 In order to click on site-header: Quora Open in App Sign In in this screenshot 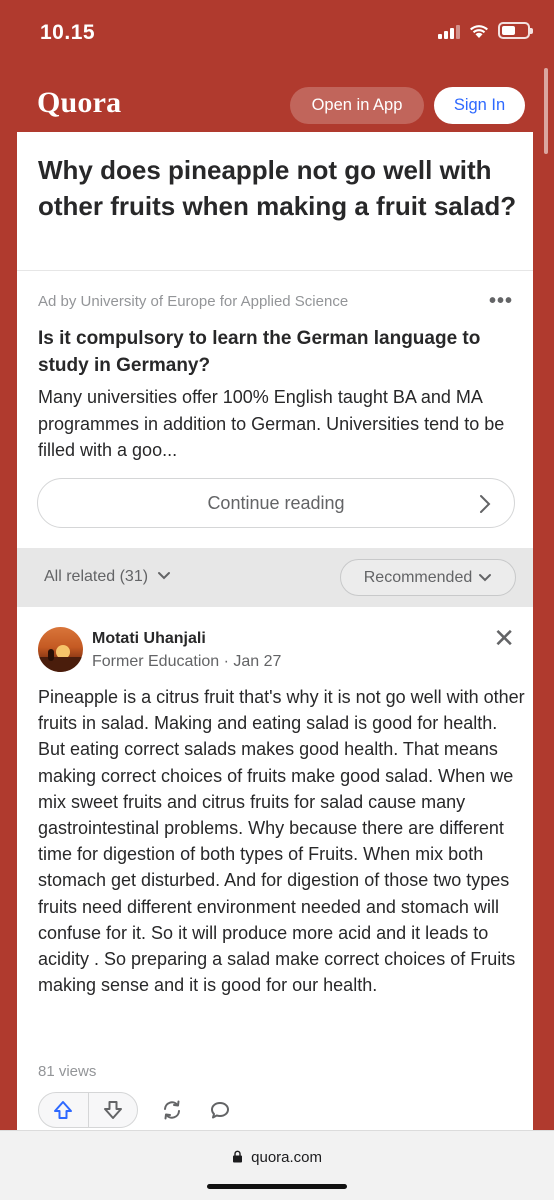, I will do `click(277, 105)`.